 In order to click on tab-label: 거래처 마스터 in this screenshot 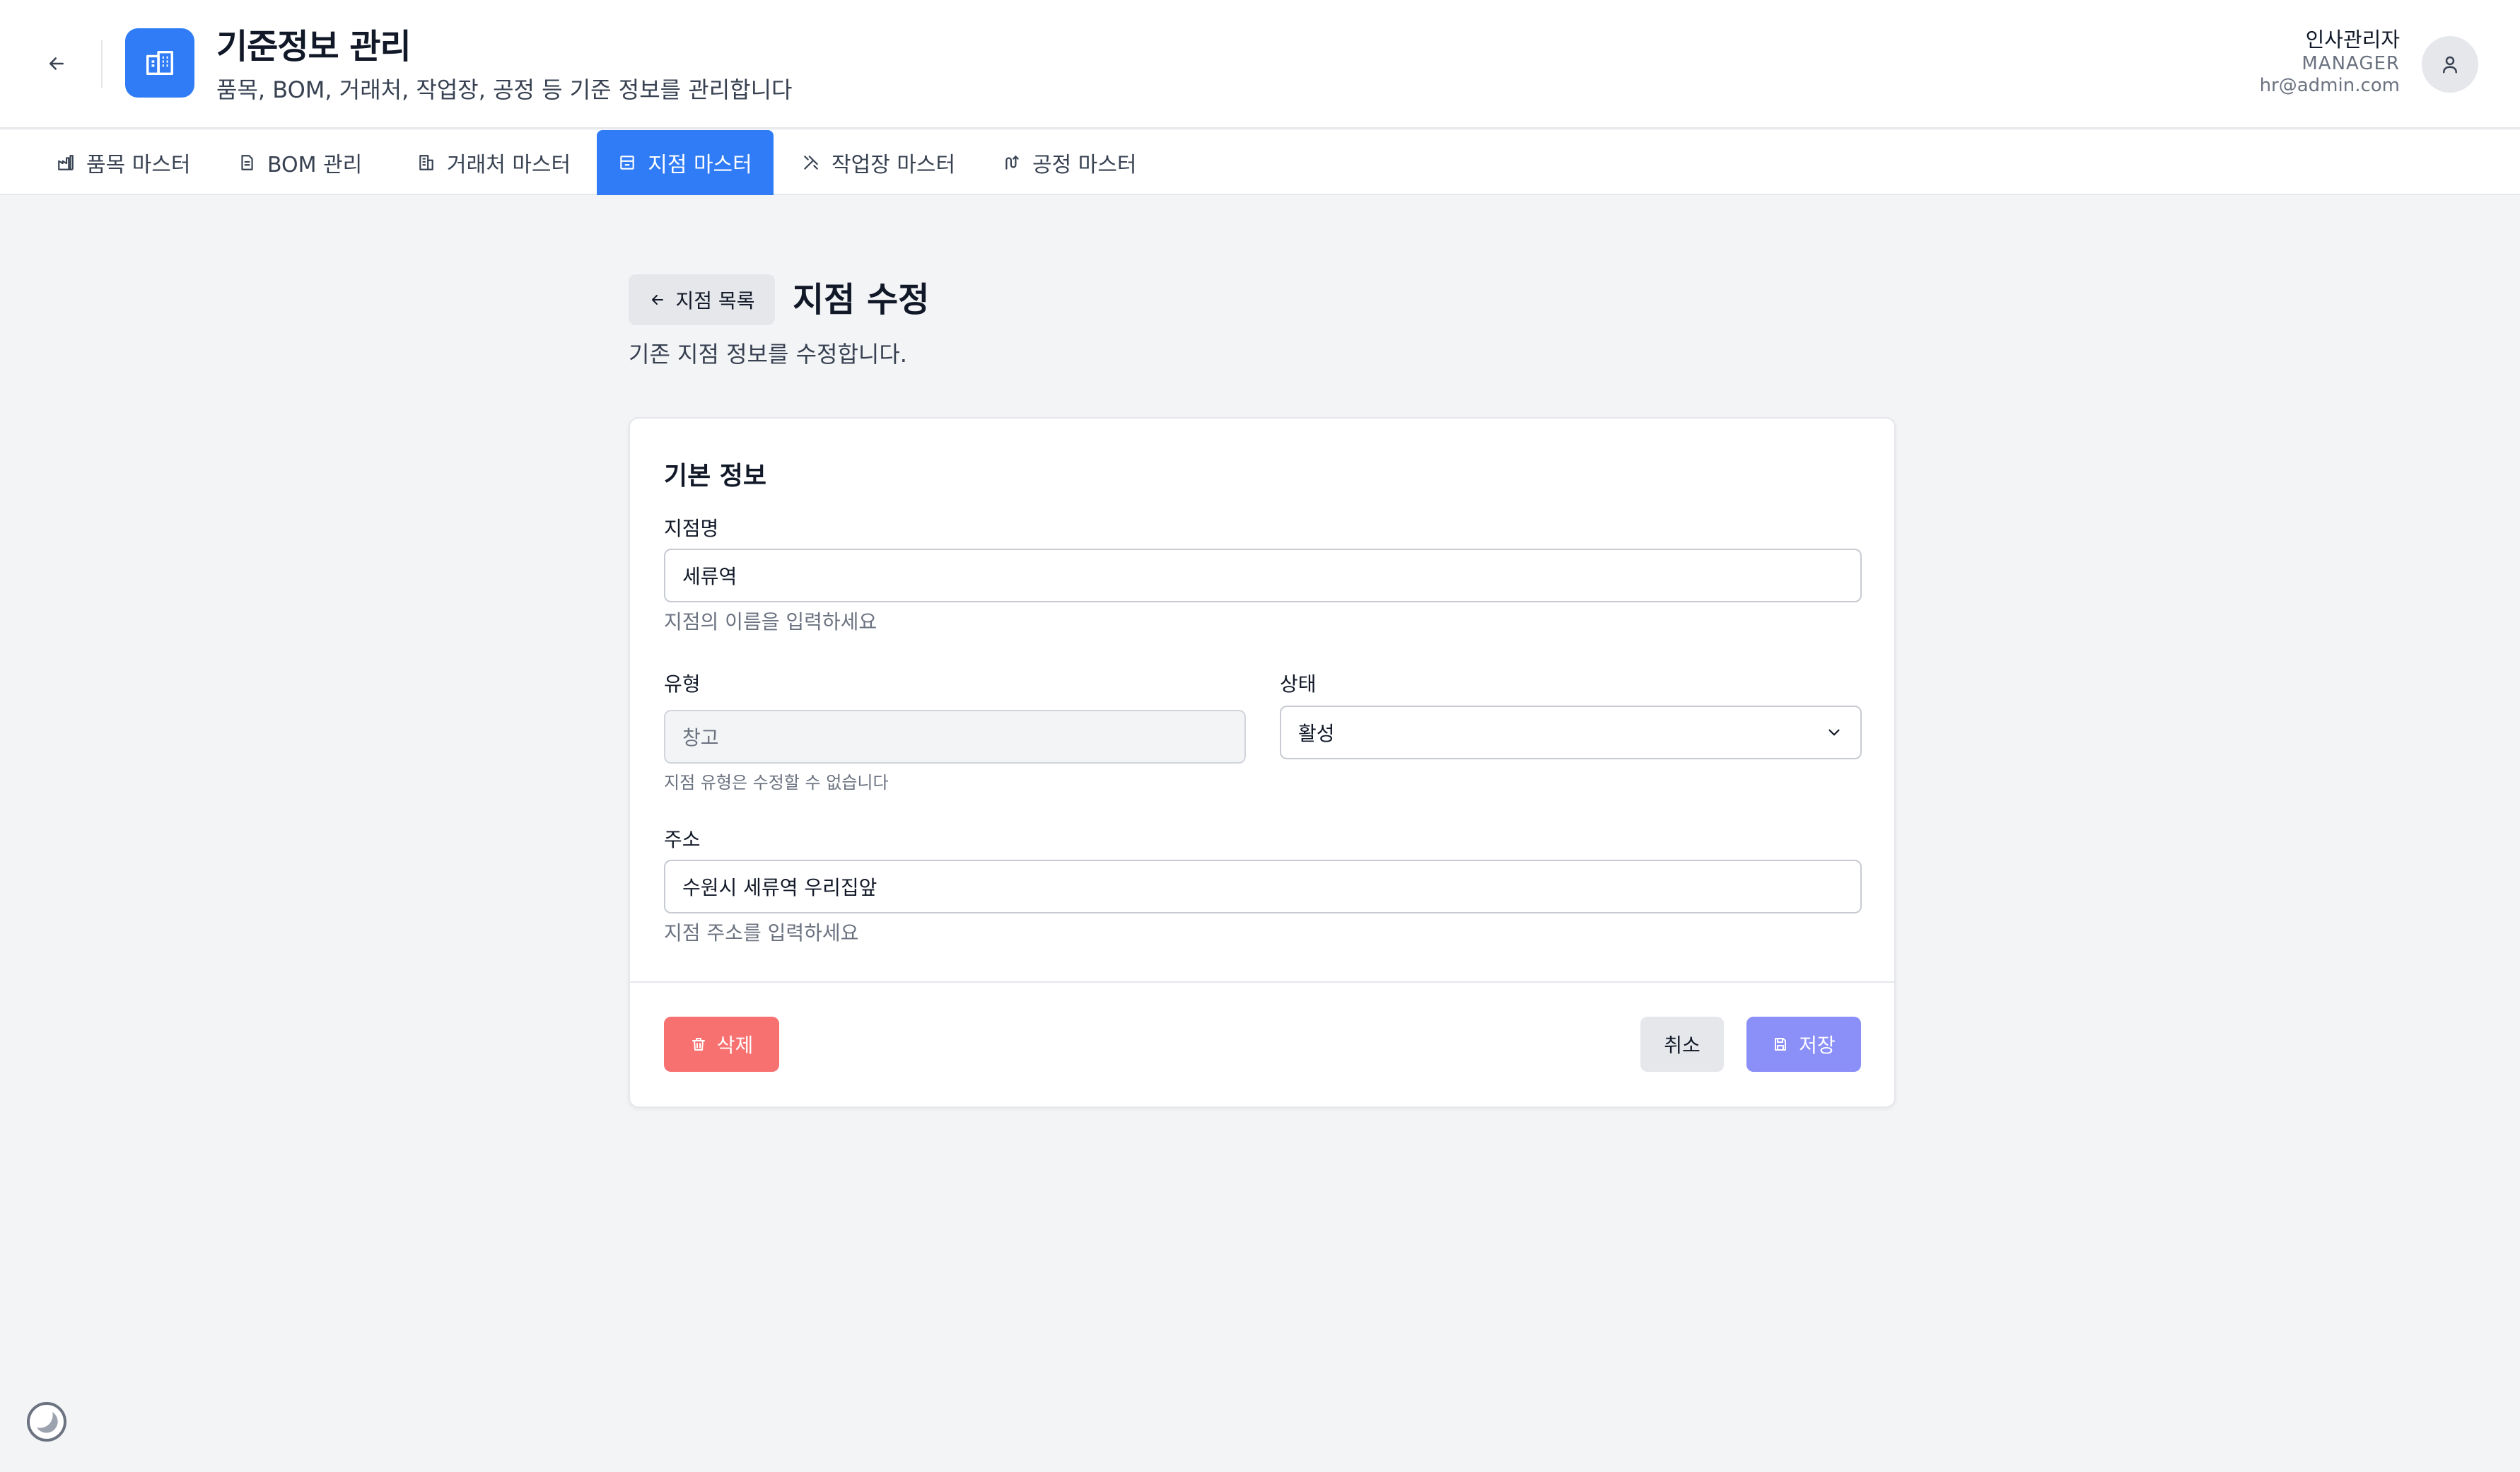, I will do `click(509, 165)`.